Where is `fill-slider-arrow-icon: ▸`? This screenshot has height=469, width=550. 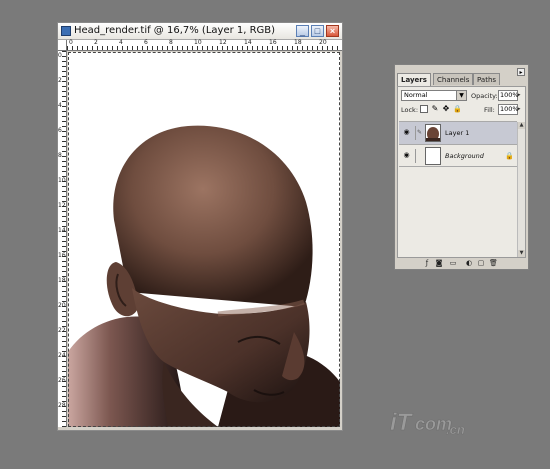 fill-slider-arrow-icon: ▸ is located at coordinates (521, 109).